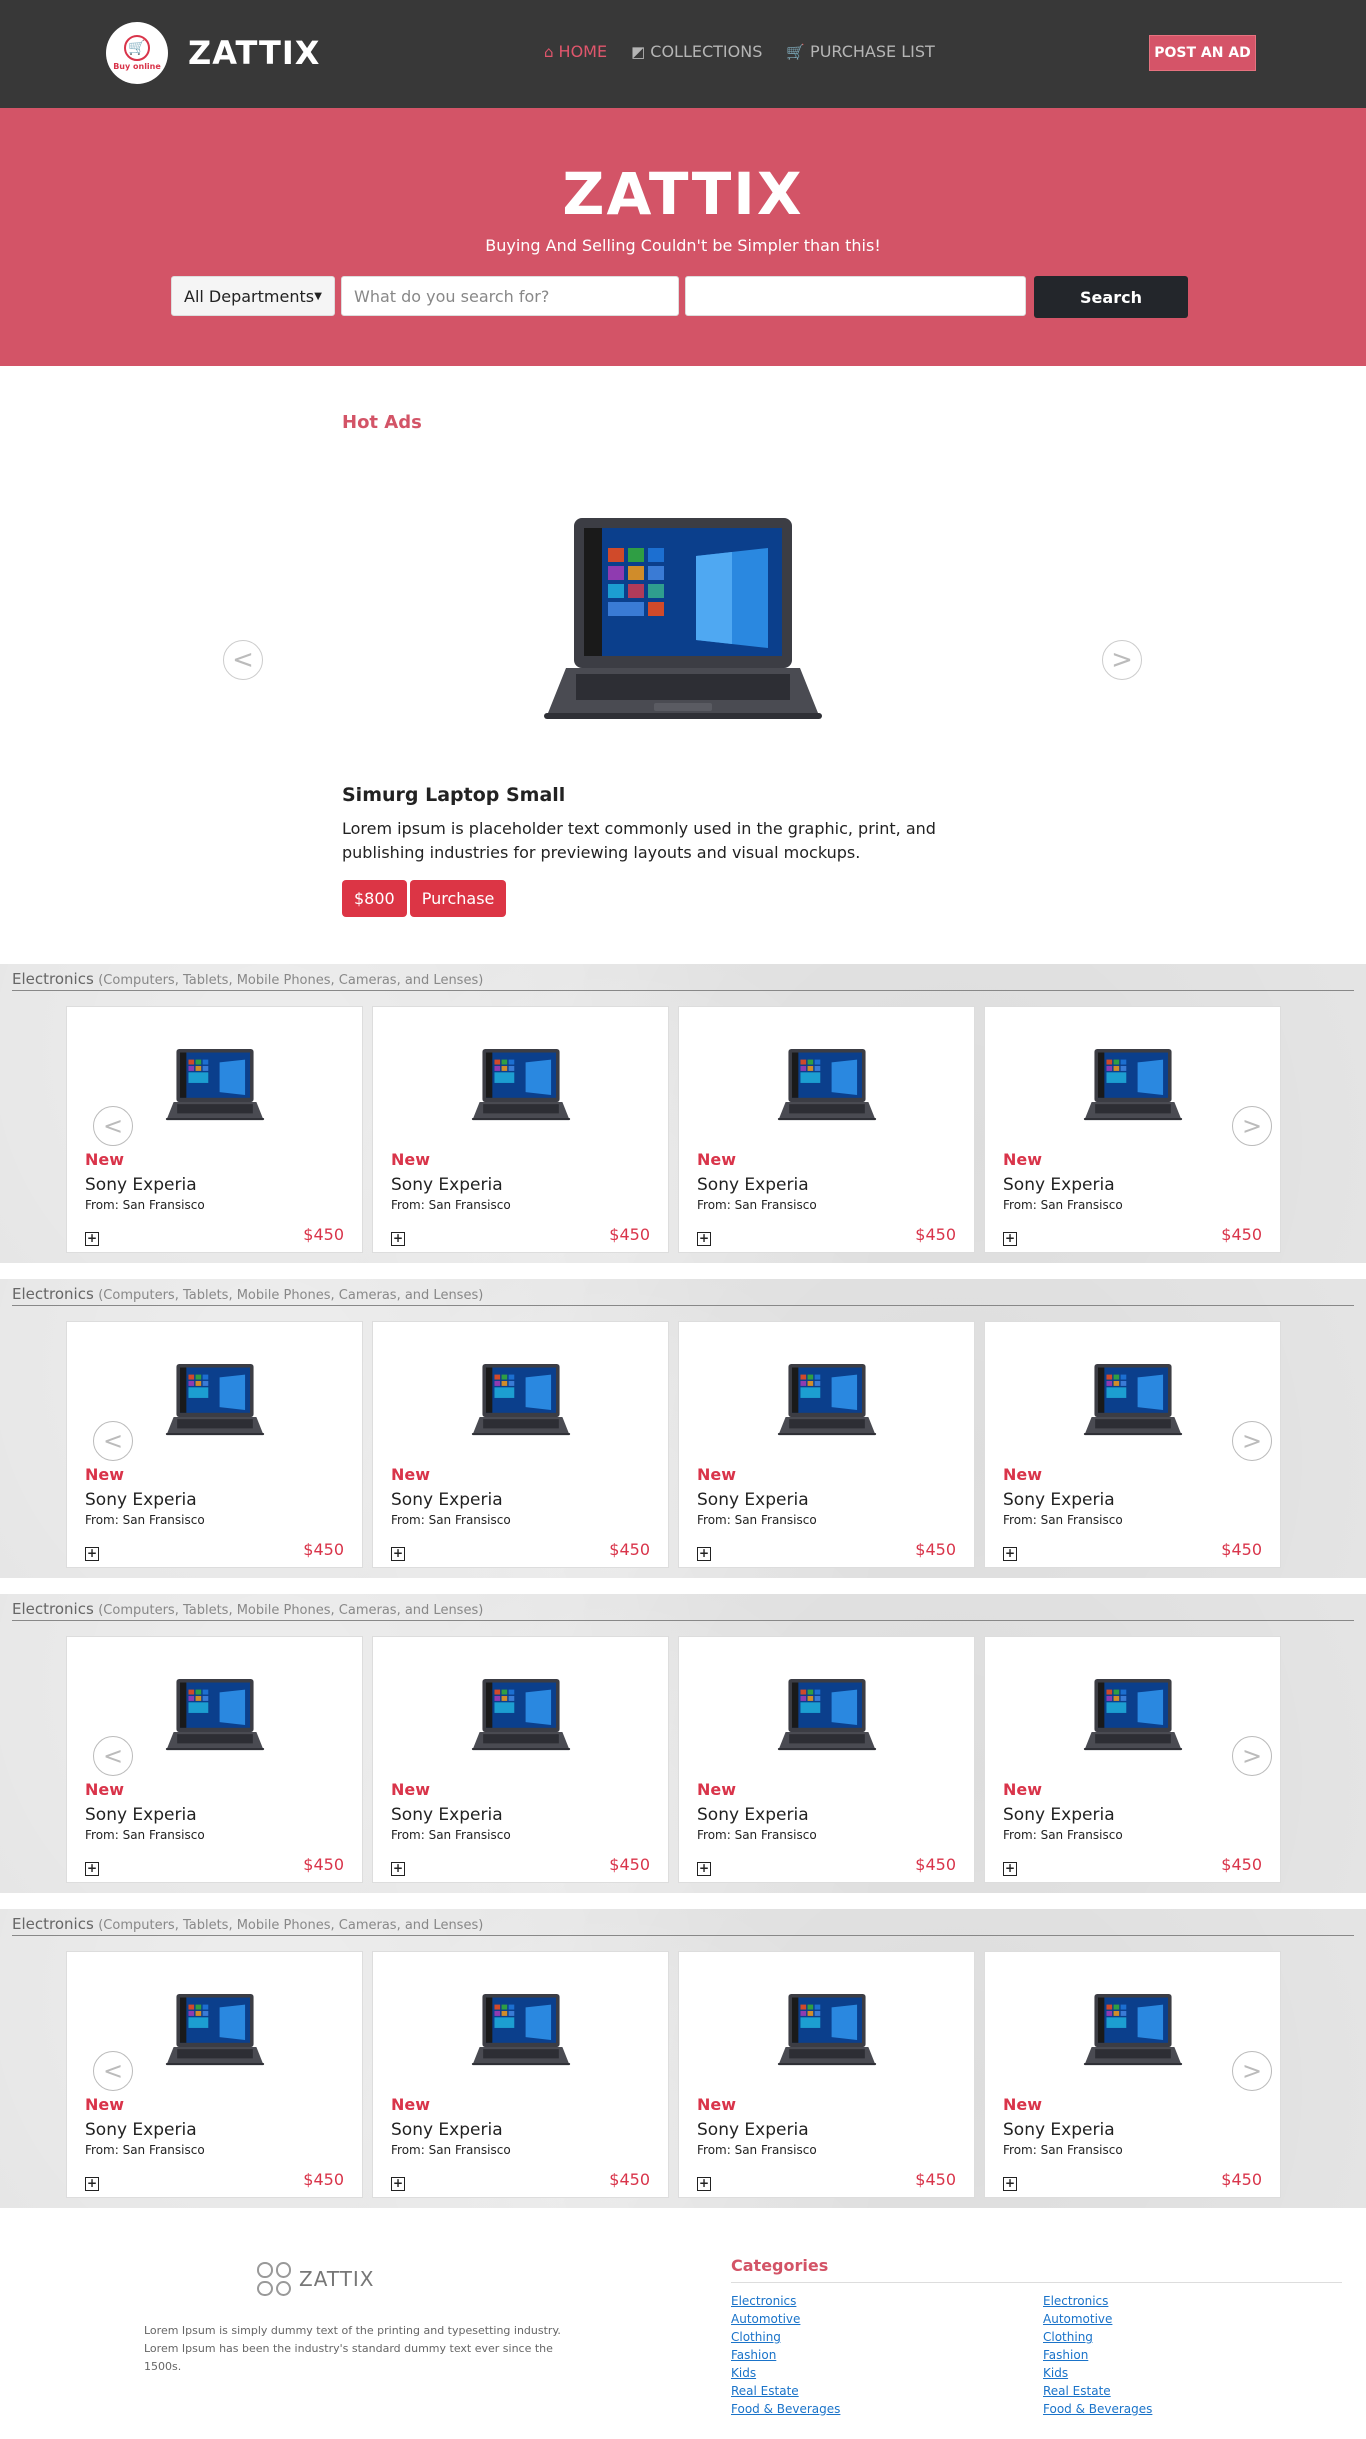 Image resolution: width=1366 pixels, height=2439 pixels. I want to click on search-input, so click(510, 296).